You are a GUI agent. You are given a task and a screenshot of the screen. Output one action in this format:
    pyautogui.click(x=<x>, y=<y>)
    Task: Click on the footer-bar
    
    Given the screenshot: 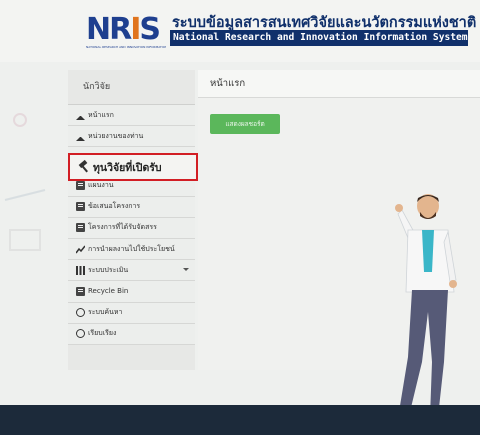 What is the action you would take?
    pyautogui.click(x=240, y=420)
    